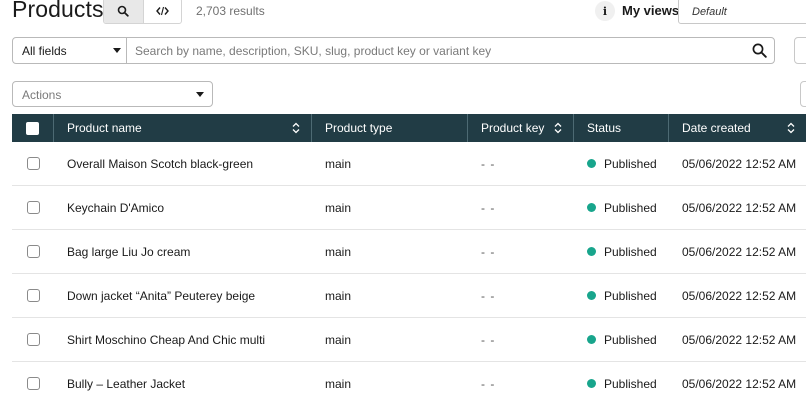 The image size is (806, 402). What do you see at coordinates (742, 12) in the screenshot?
I see `views-select: Default` at bounding box center [742, 12].